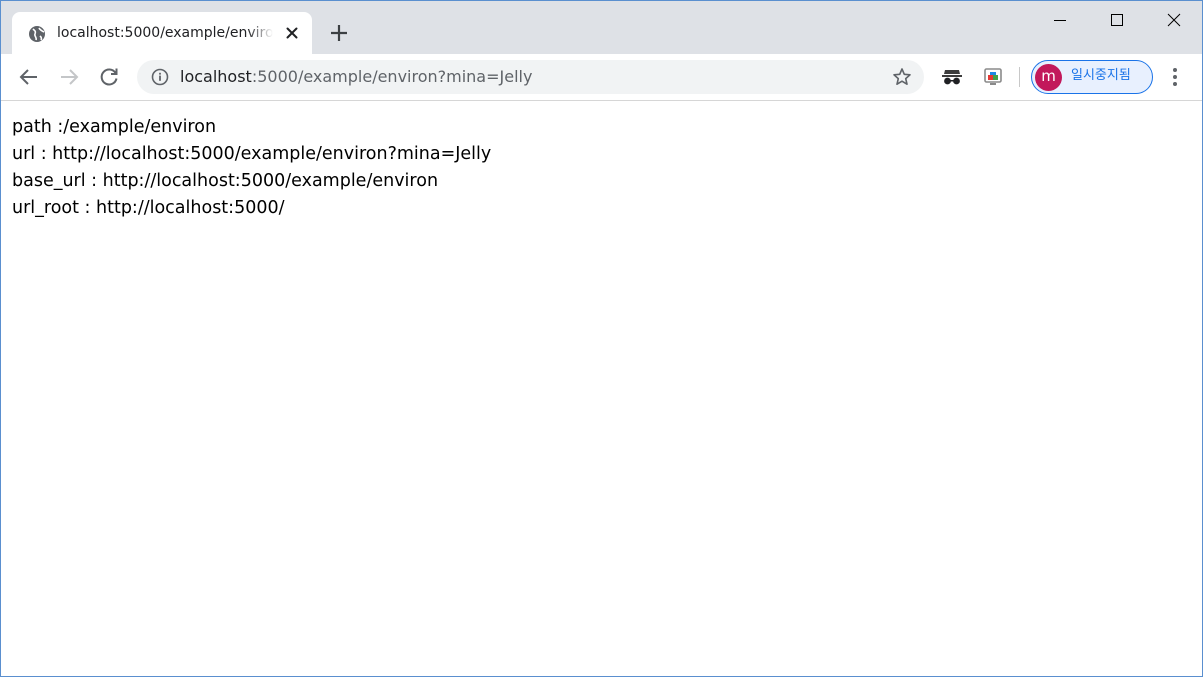 The width and height of the screenshot is (1203, 677). What do you see at coordinates (1048, 77) in the screenshot?
I see `avatar: m` at bounding box center [1048, 77].